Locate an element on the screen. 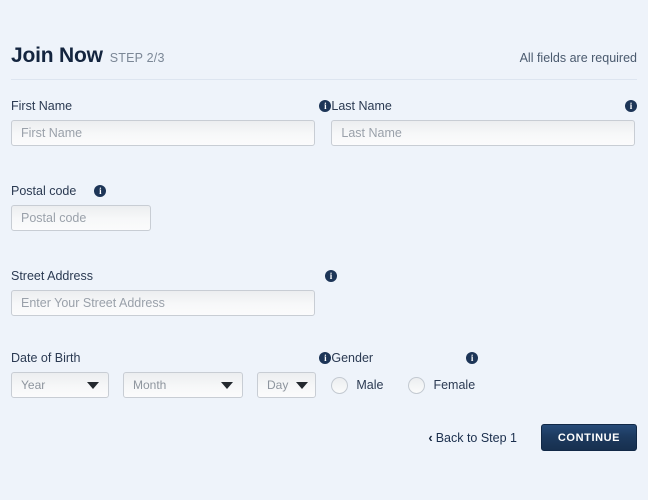 The width and height of the screenshot is (648, 500). header-title-group: Join Now STEP 2/3 is located at coordinates (88, 56).